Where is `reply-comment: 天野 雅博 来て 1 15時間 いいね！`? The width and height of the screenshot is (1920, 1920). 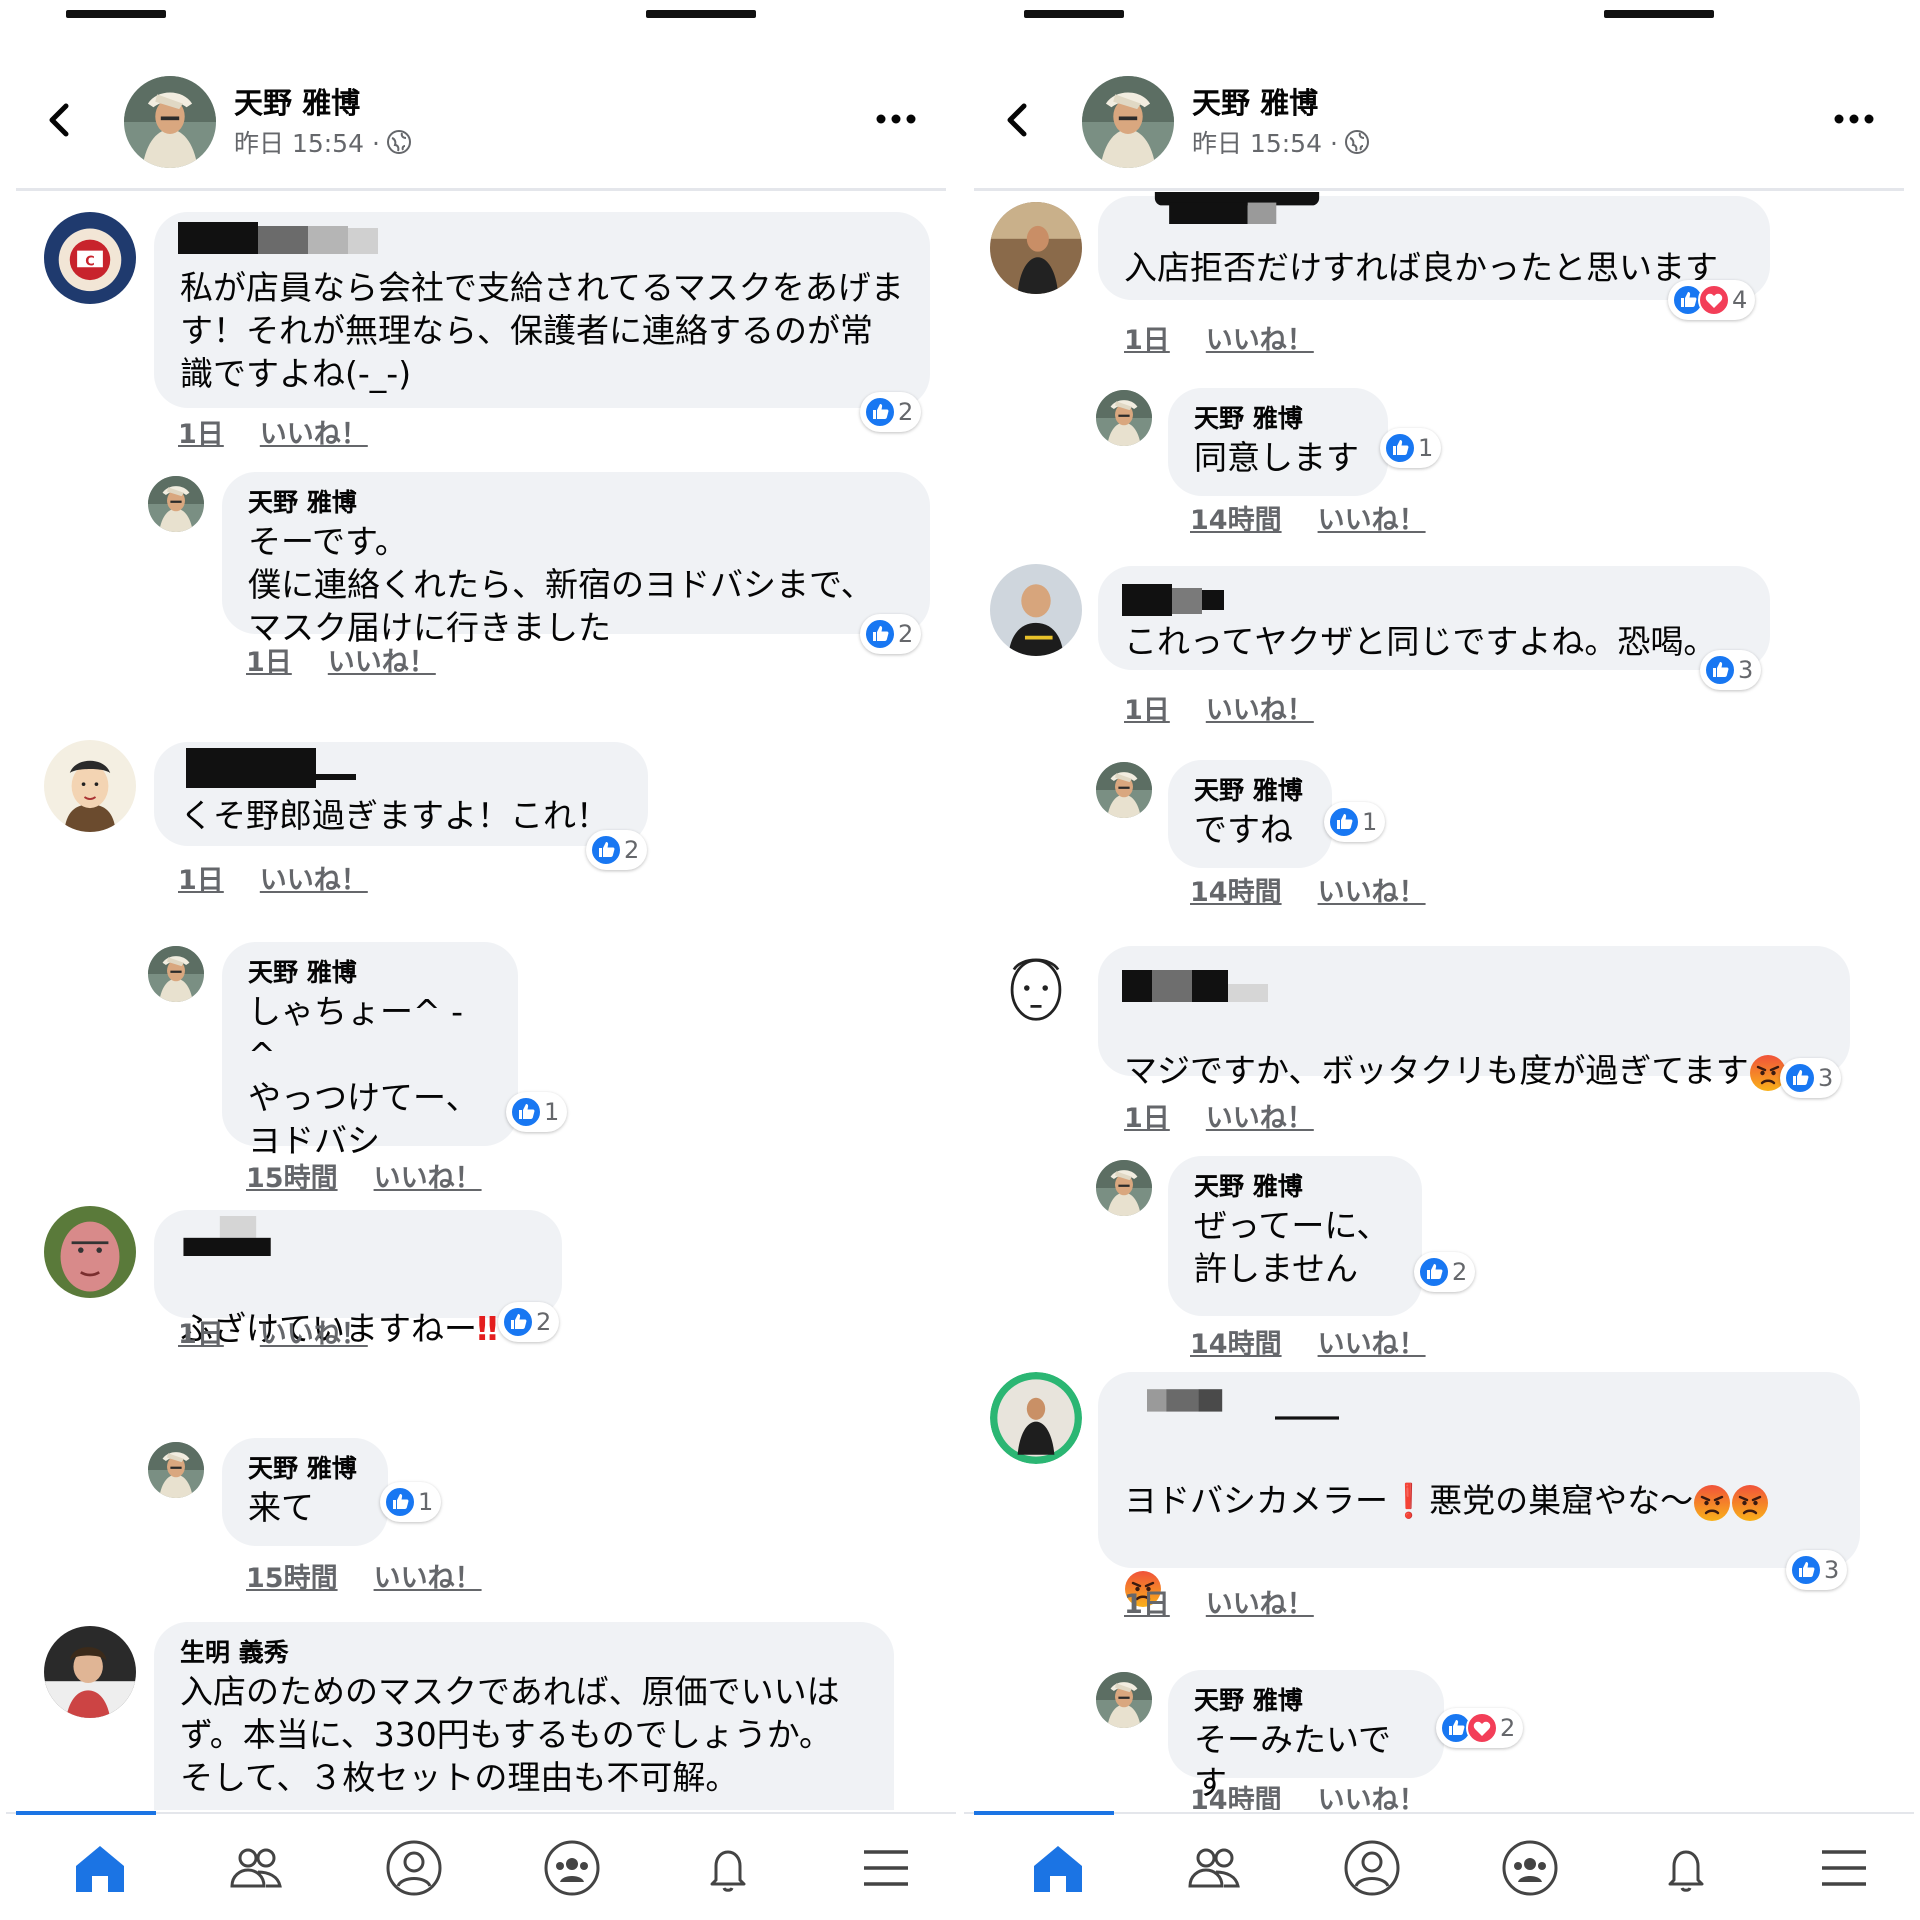
reply-comment: 天野 雅博 来て 1 15時間 いいね！ is located at coordinates (481, 1518).